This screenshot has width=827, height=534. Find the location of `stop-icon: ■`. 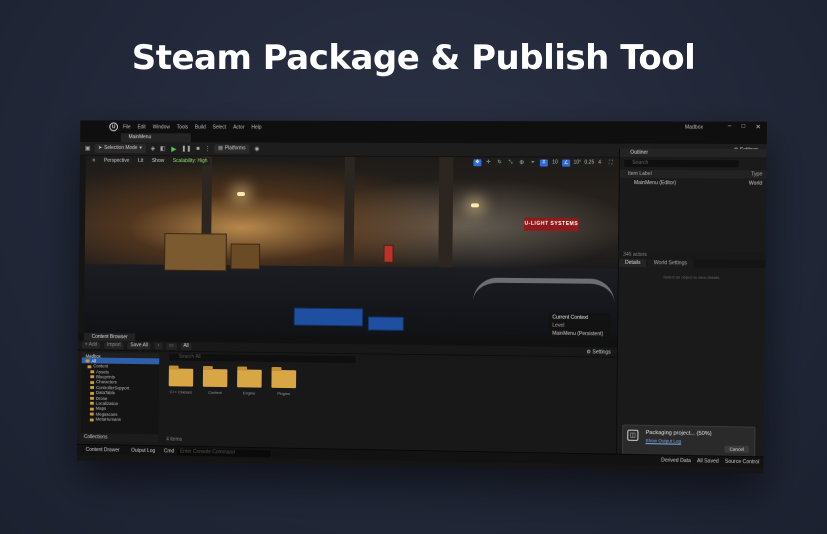

stop-icon: ■ is located at coordinates (198, 149).